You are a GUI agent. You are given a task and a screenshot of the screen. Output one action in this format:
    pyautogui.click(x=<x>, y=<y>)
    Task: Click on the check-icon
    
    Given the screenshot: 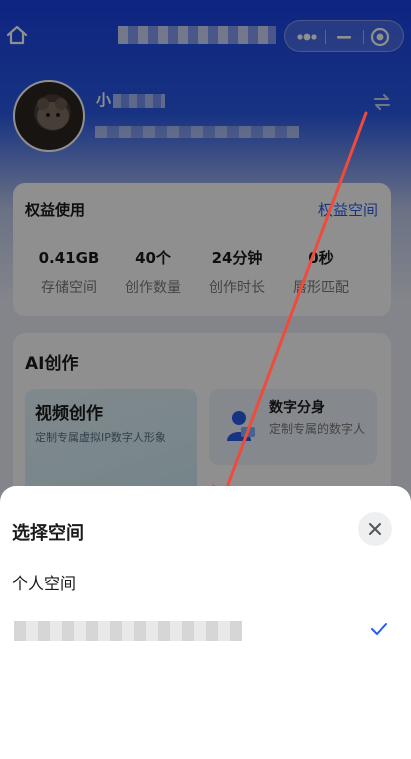 What is the action you would take?
    pyautogui.click(x=379, y=629)
    